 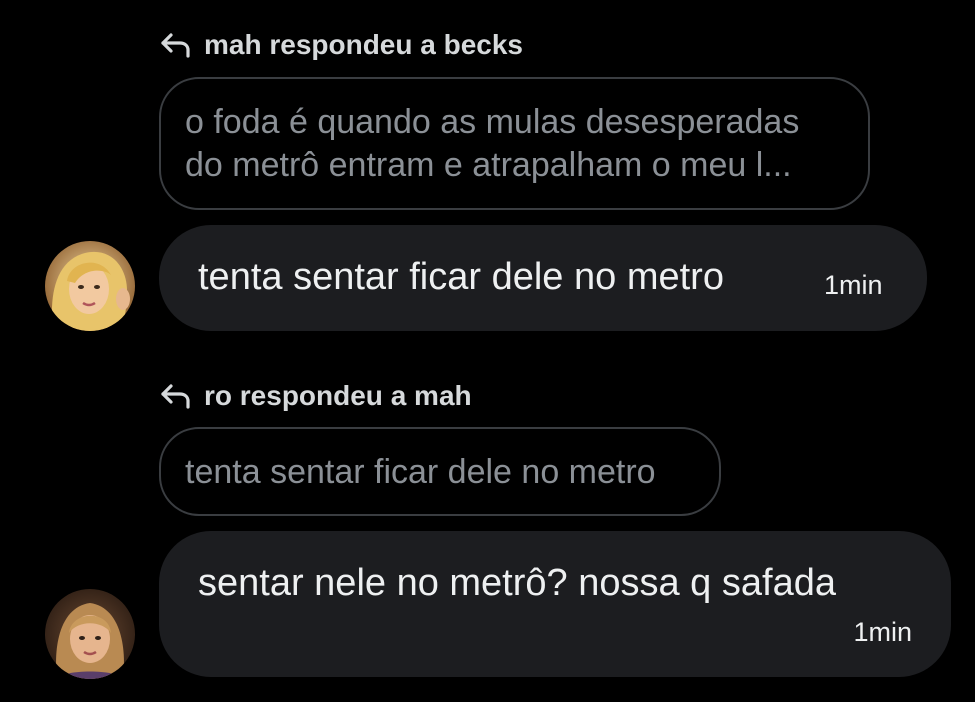 I want to click on brunette-woman-avatar-icon, so click(x=90, y=634).